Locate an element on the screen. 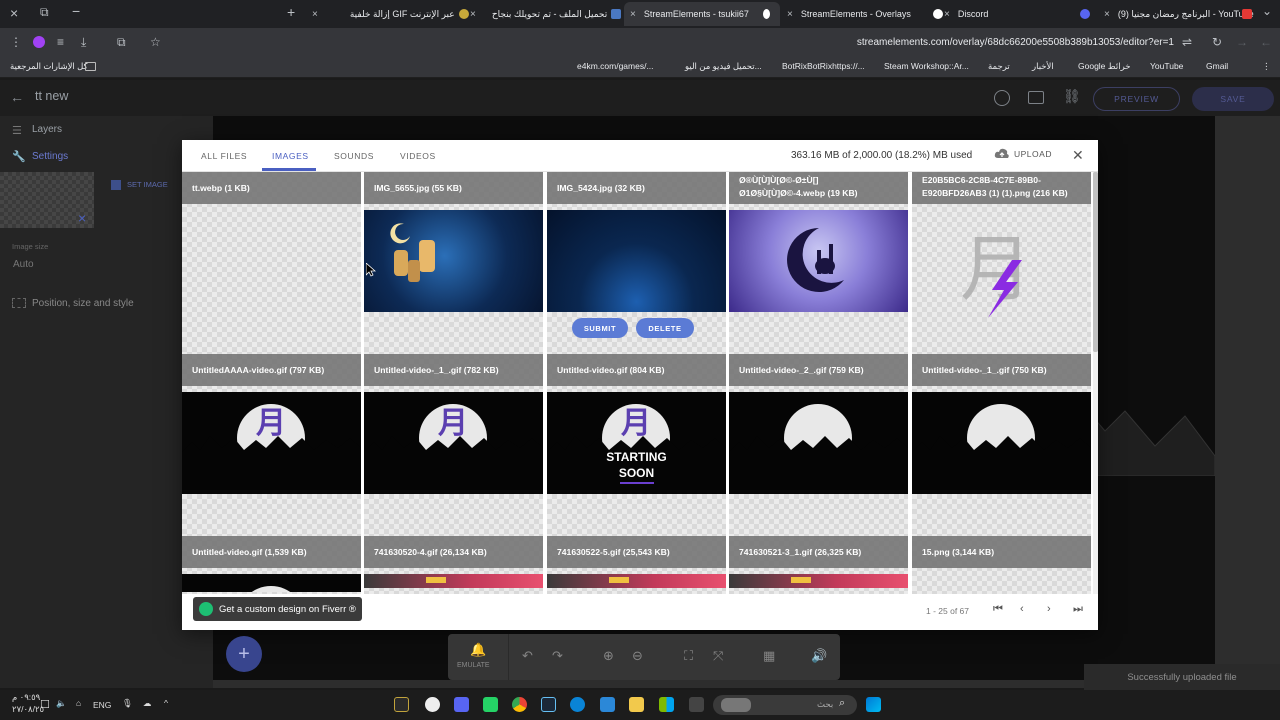 The height and width of the screenshot is (720, 1280). tab-file-download: × تحميل الملف - تم تحويلك بنجاح is located at coordinates (547, 14).